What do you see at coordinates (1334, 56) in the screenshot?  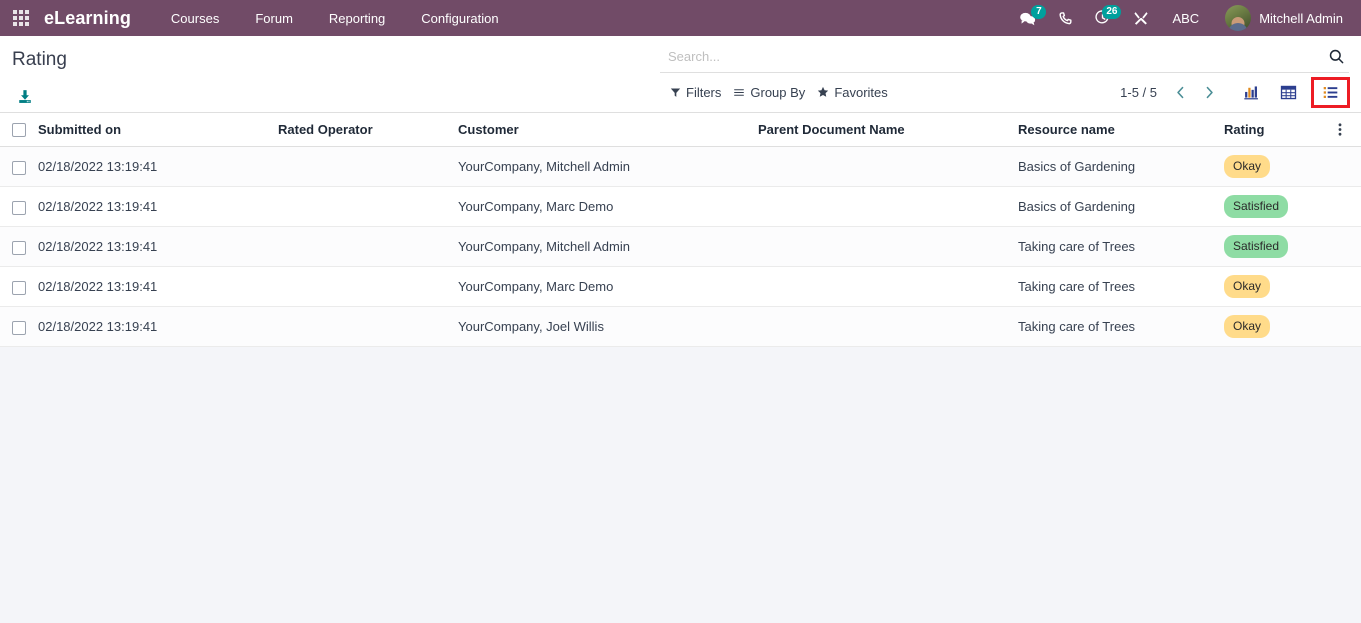 I see `search-icon` at bounding box center [1334, 56].